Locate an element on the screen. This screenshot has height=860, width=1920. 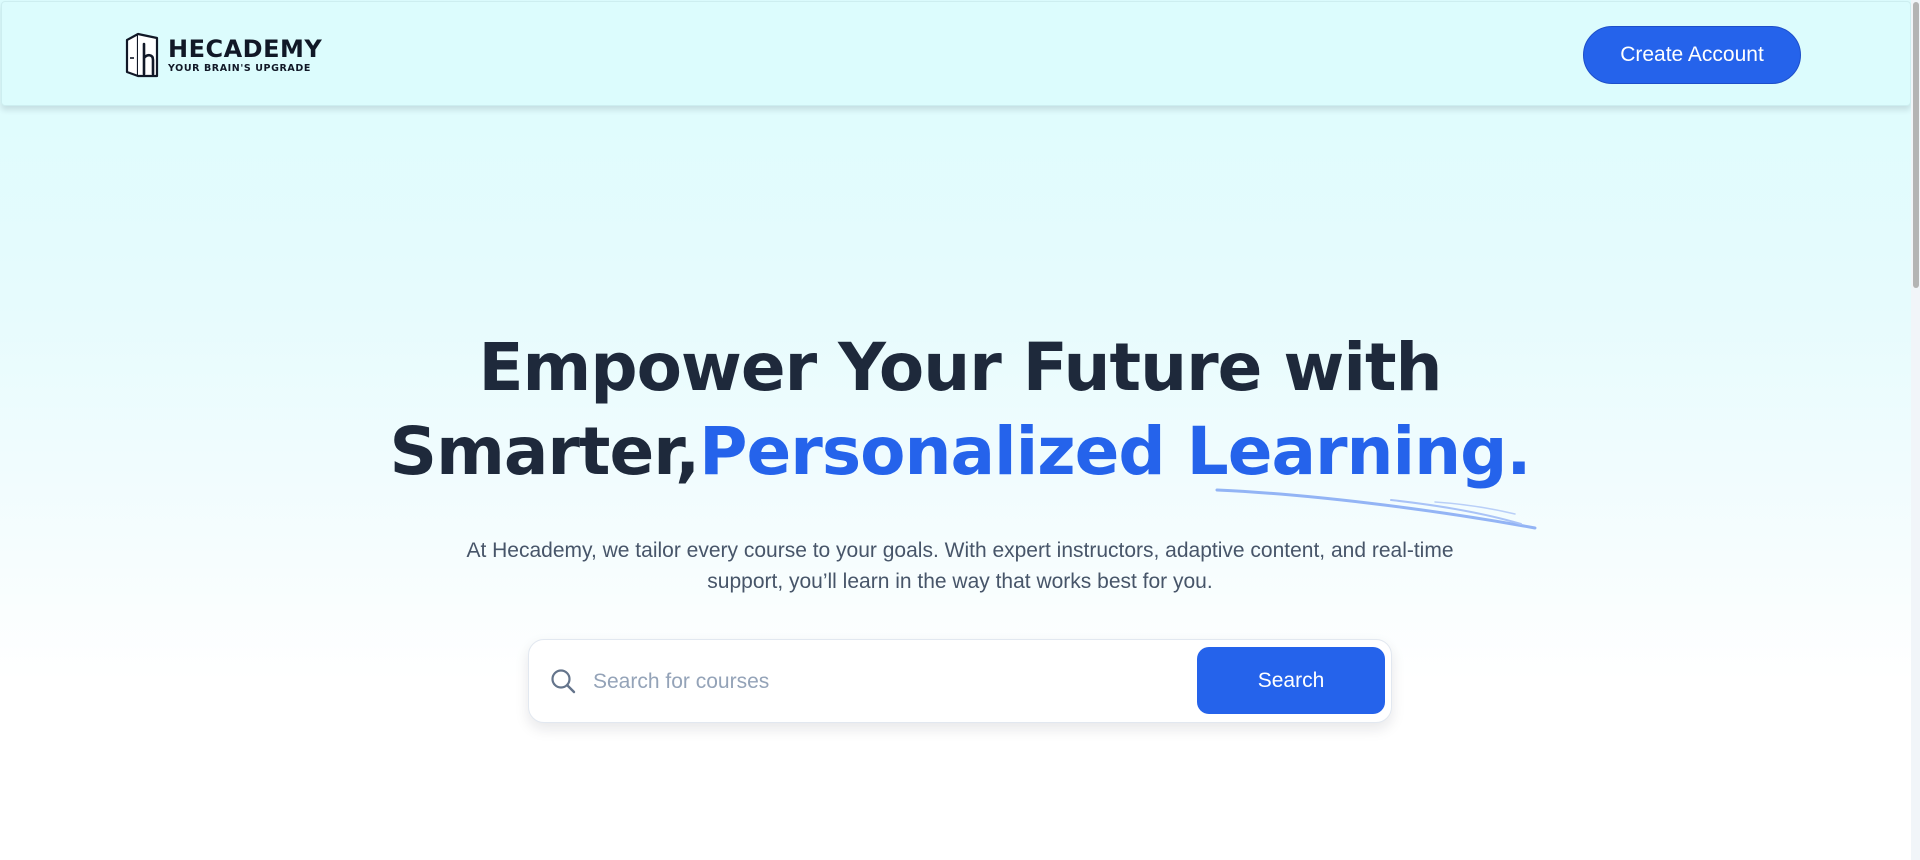
hero-title-line2-accent: Personalized Learning. is located at coordinates (1115, 451).